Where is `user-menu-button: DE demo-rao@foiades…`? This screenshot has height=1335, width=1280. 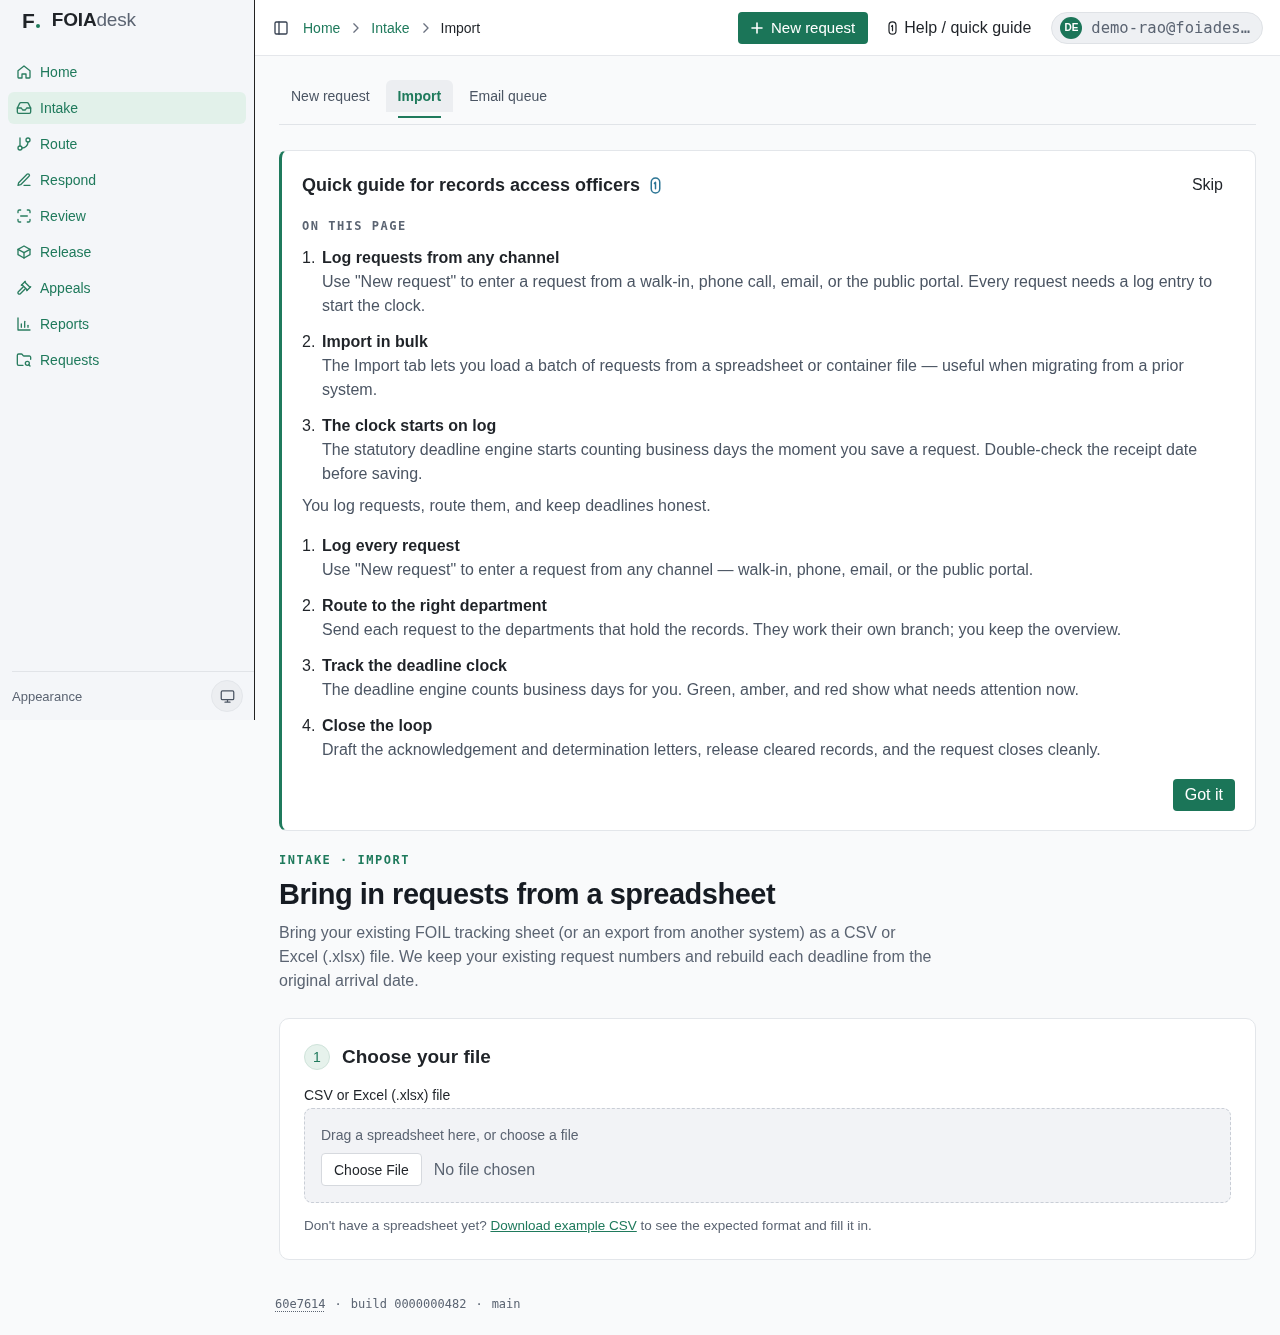
user-menu-button: DE demo-rao@foiades… is located at coordinates (1157, 27).